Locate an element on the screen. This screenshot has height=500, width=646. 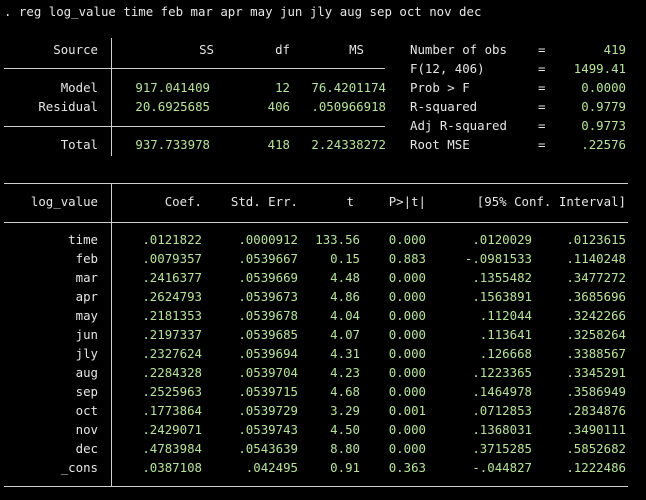
coef-row-ci-low: .3715285 is located at coordinates (502, 448).